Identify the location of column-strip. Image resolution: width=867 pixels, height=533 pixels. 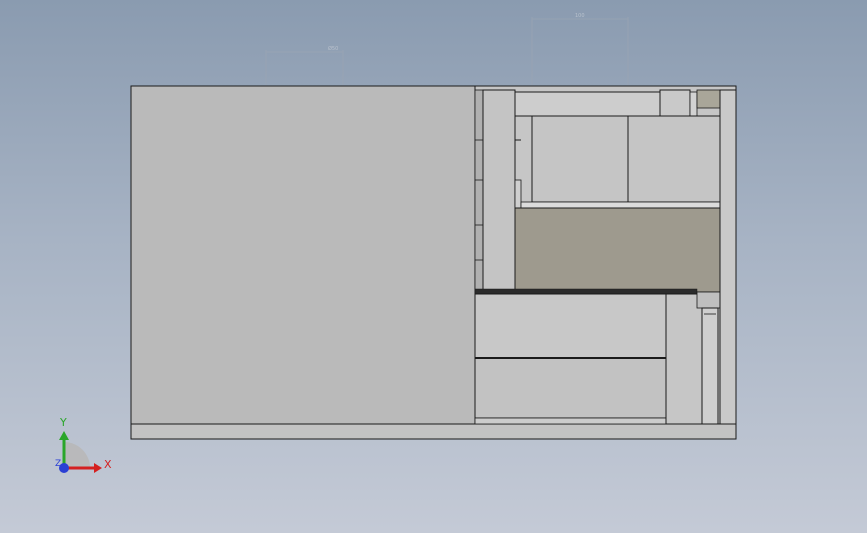
(479, 191).